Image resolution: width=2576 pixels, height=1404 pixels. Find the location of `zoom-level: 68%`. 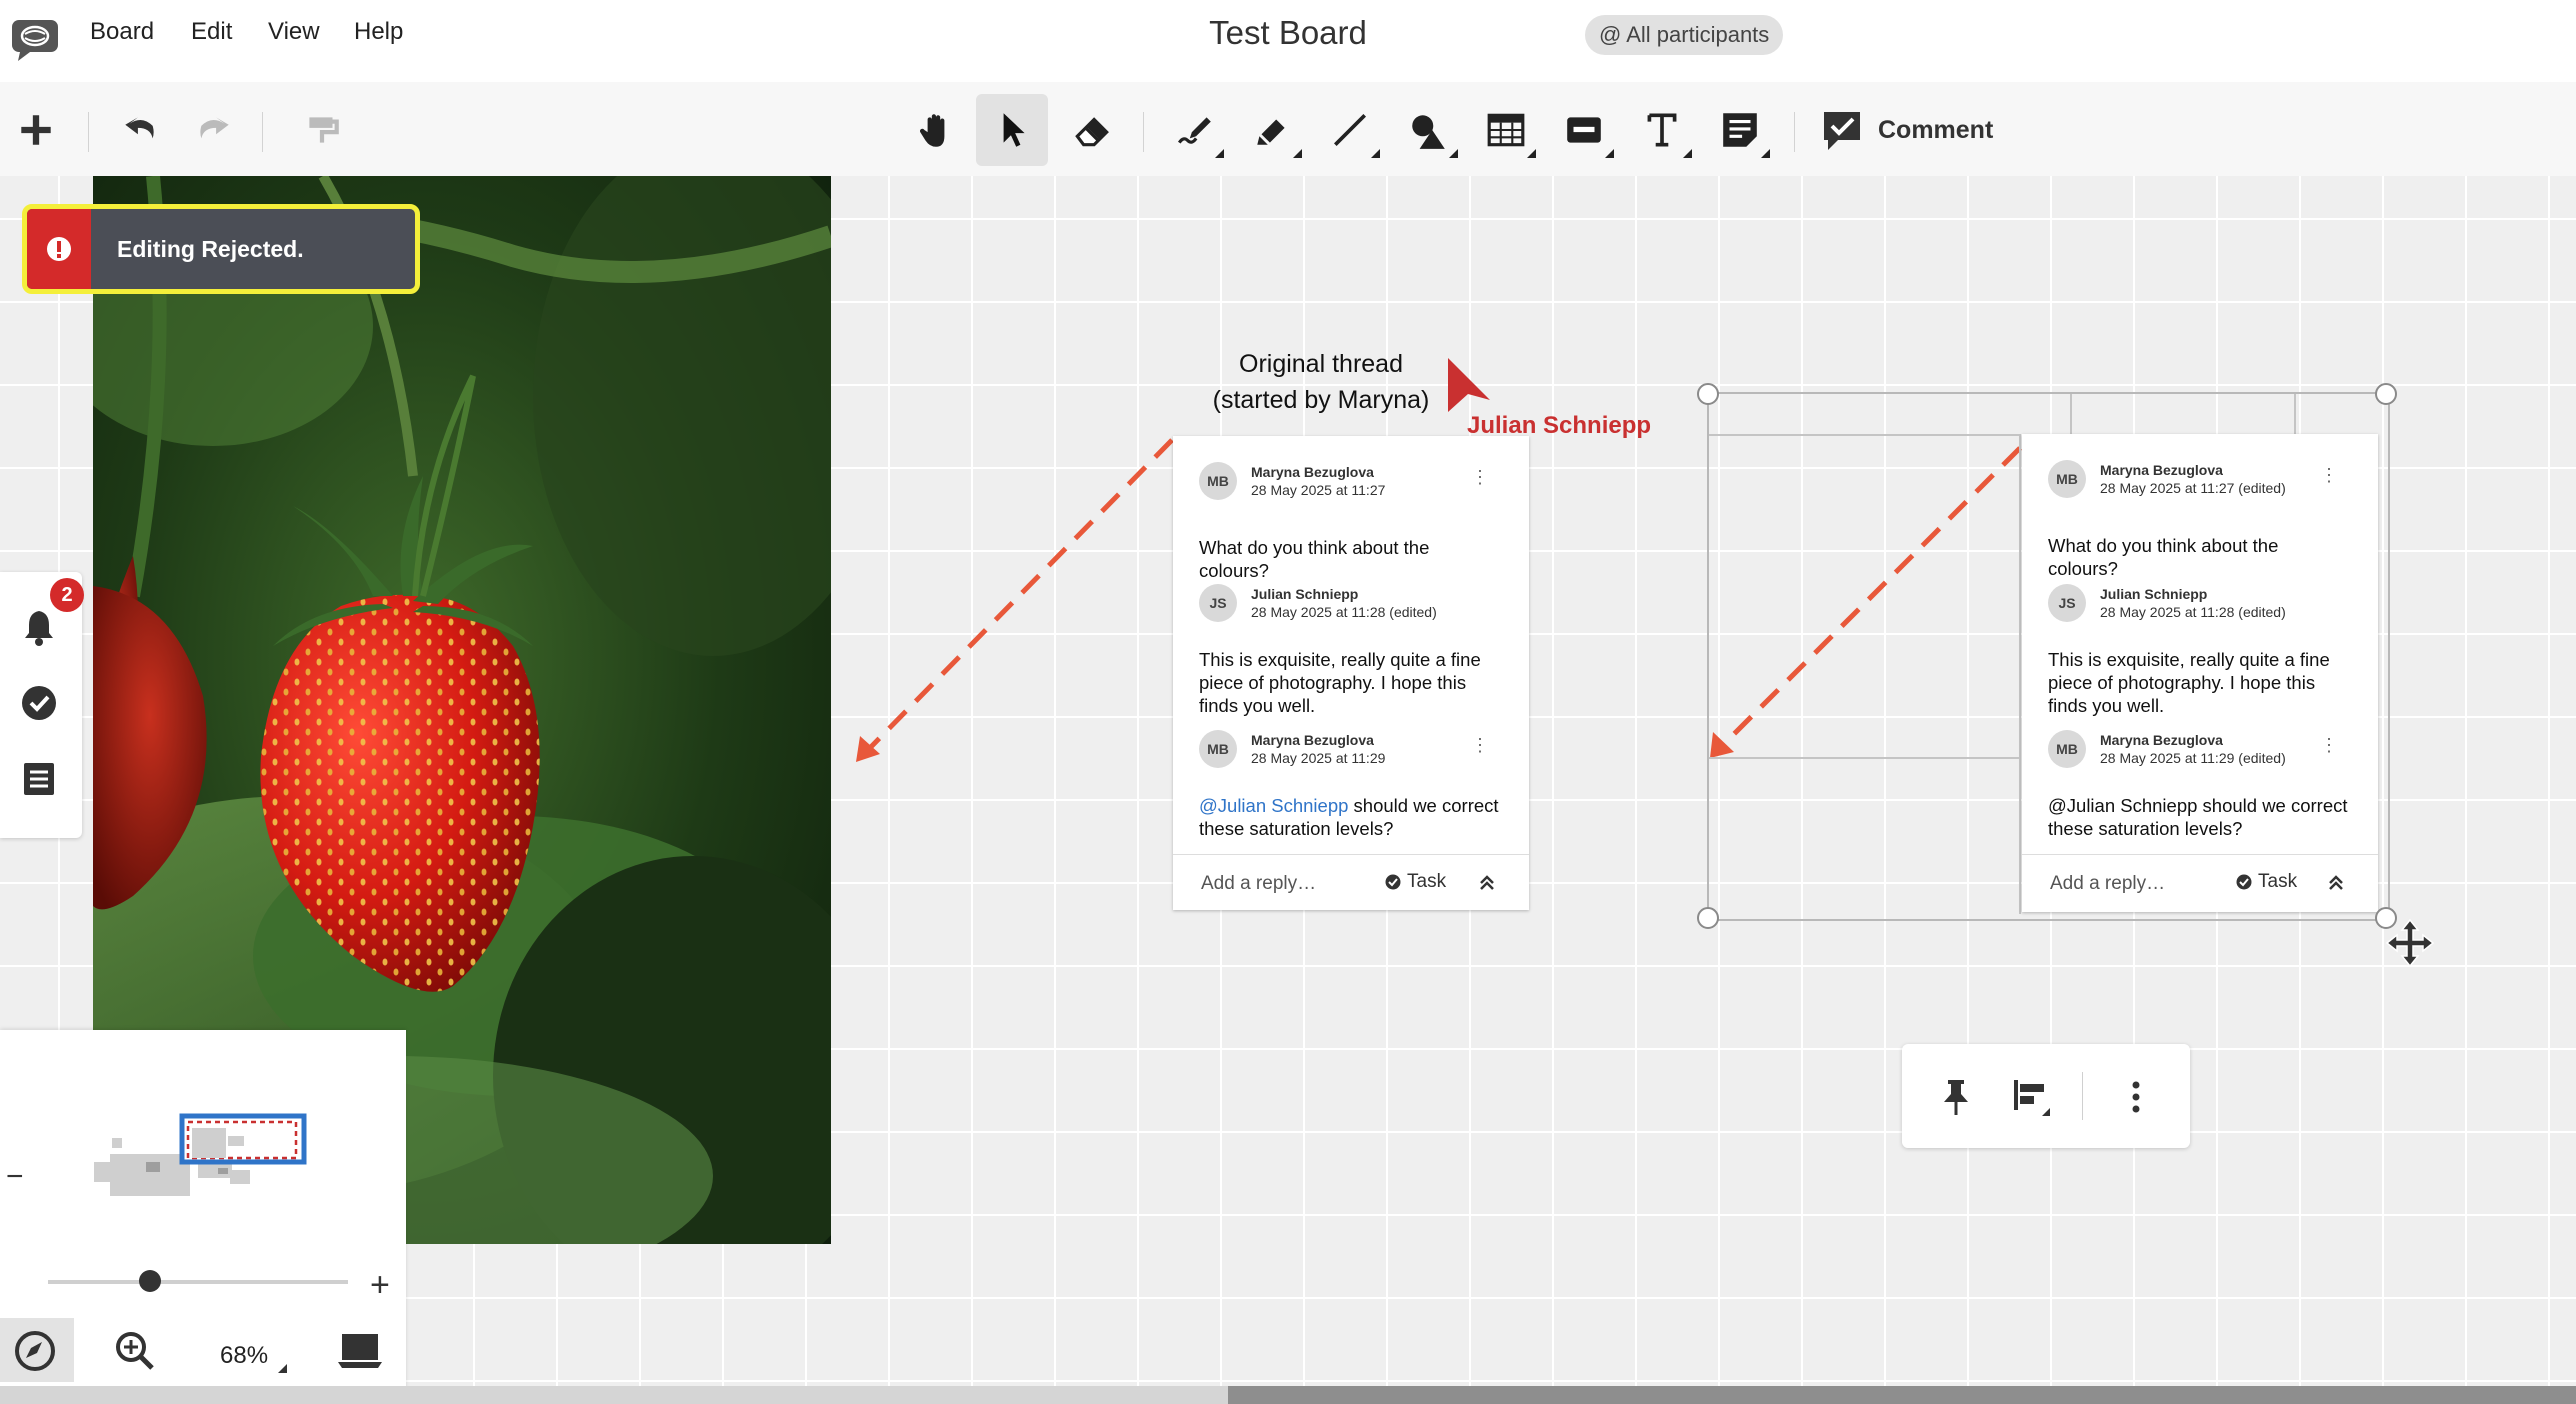

zoom-level: 68% is located at coordinates (244, 1356).